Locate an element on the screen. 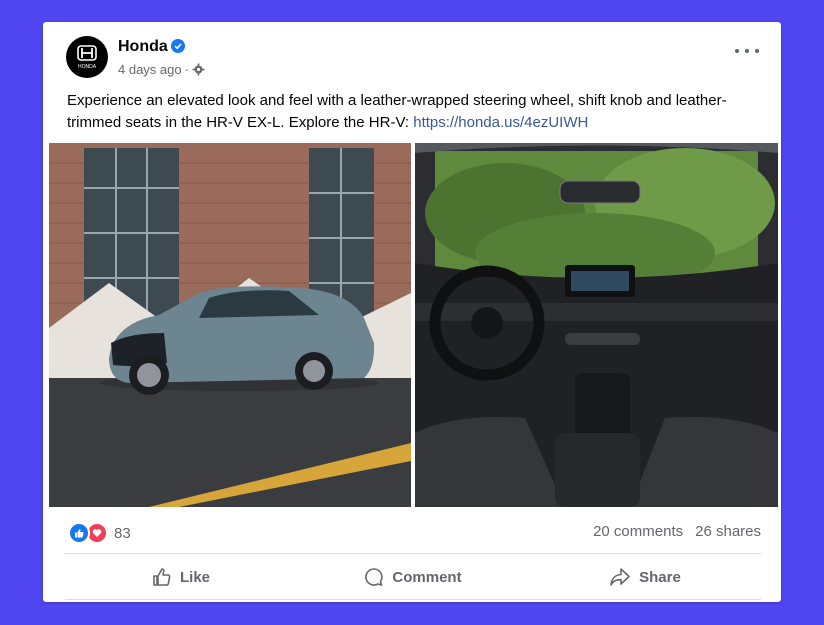 The image size is (824, 625). page-avatar: HONDA is located at coordinates (87, 57).